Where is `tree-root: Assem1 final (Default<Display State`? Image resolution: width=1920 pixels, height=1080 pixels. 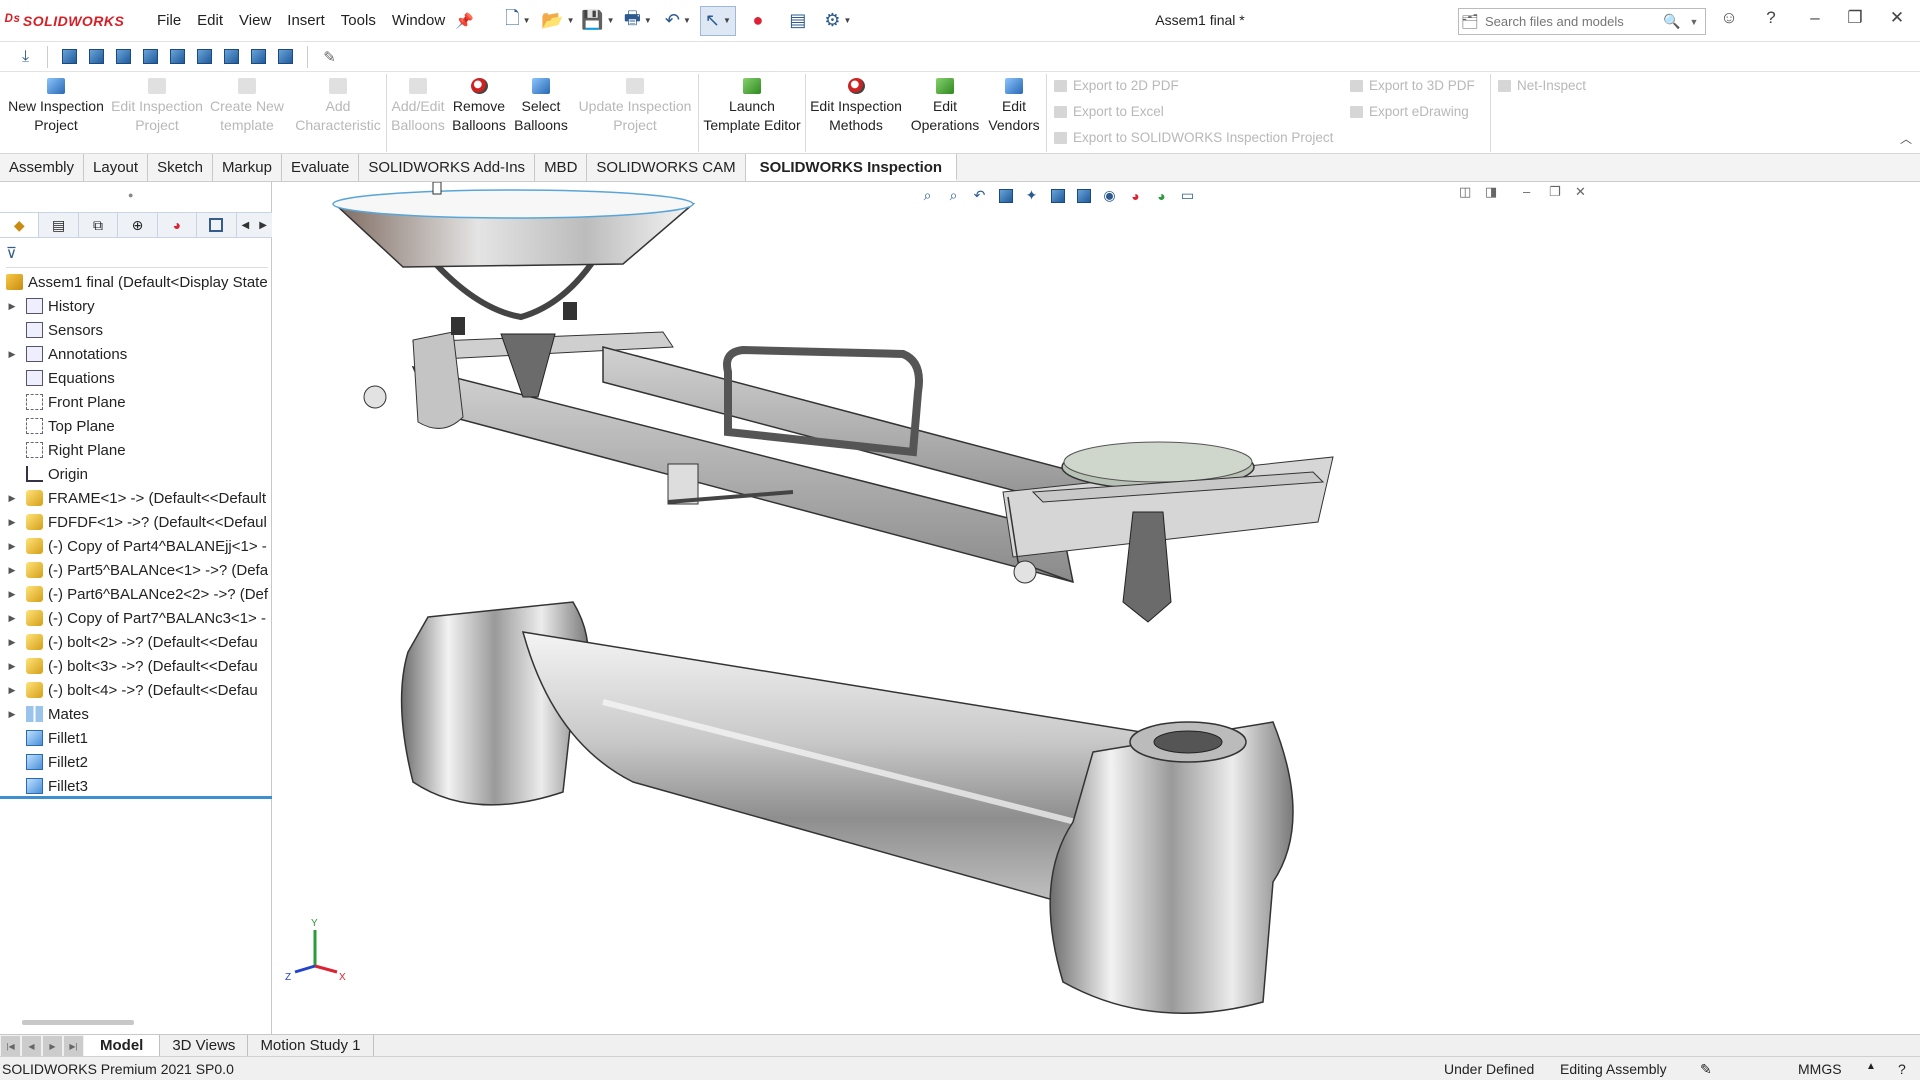
tree-root: Assem1 final (Default<Display State is located at coordinates (136, 282).